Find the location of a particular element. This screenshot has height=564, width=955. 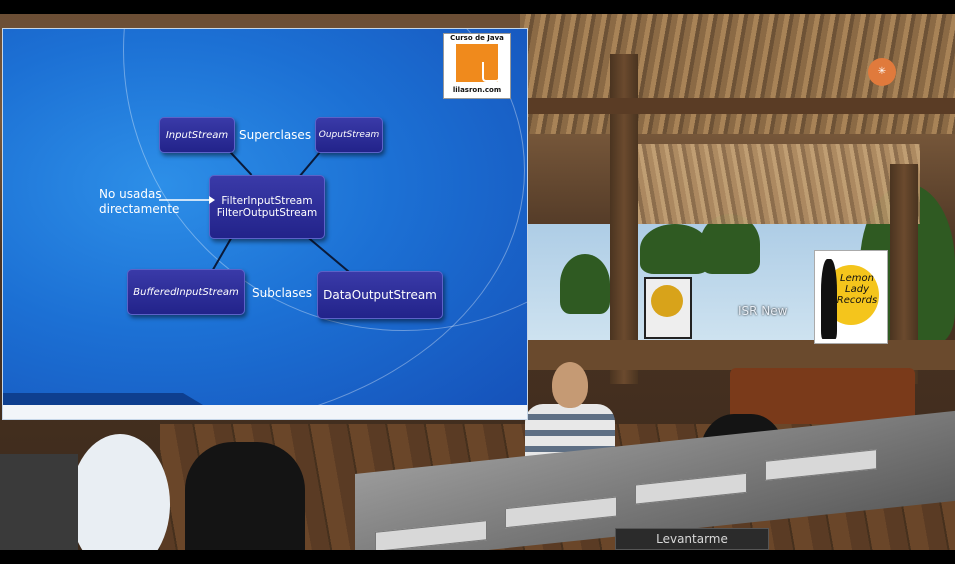

slide-footer-band is located at coordinates (265, 412).